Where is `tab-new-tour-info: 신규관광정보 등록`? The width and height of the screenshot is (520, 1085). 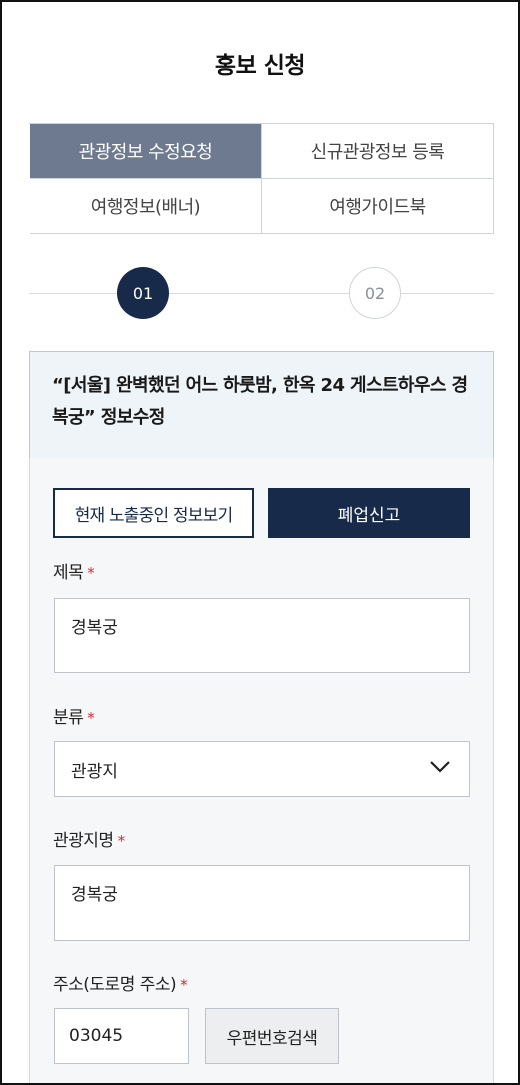 tab-new-tour-info: 신규관광정보 등록 is located at coordinates (378, 151).